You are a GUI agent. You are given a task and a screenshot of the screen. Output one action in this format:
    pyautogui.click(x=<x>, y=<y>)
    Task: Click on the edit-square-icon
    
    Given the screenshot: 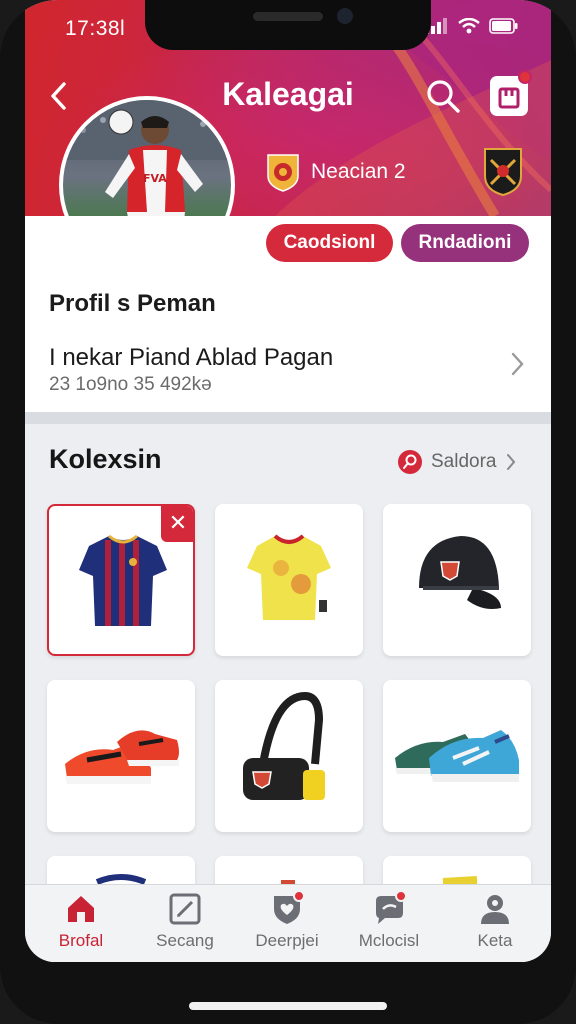 What is the action you would take?
    pyautogui.click(x=185, y=909)
    